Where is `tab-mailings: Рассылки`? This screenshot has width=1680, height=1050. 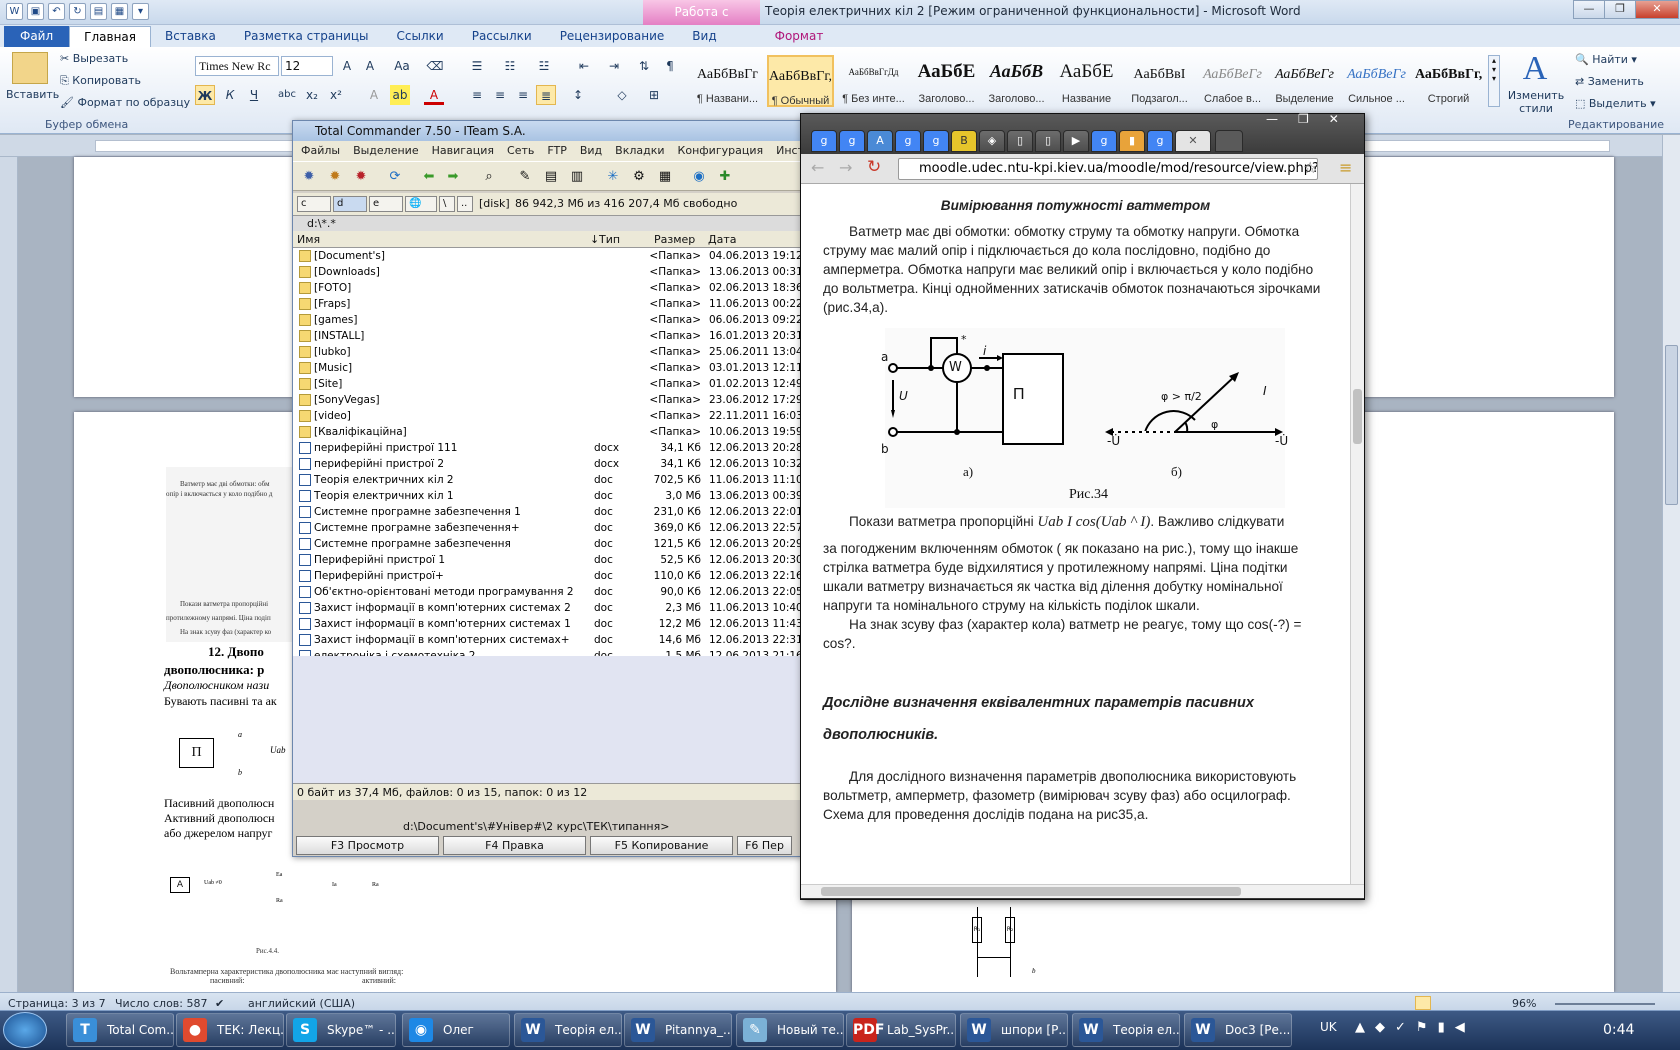 tab-mailings: Рассылки is located at coordinates (502, 36).